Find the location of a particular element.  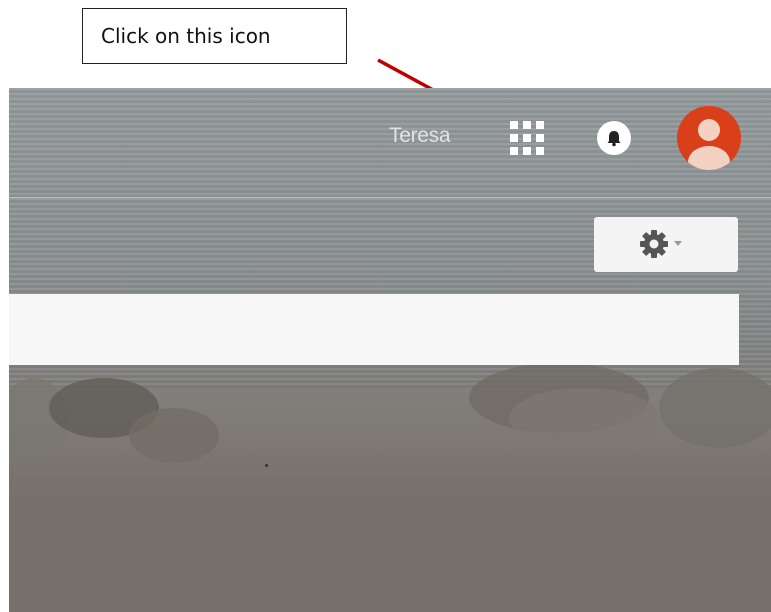

settings-button is located at coordinates (666, 244).